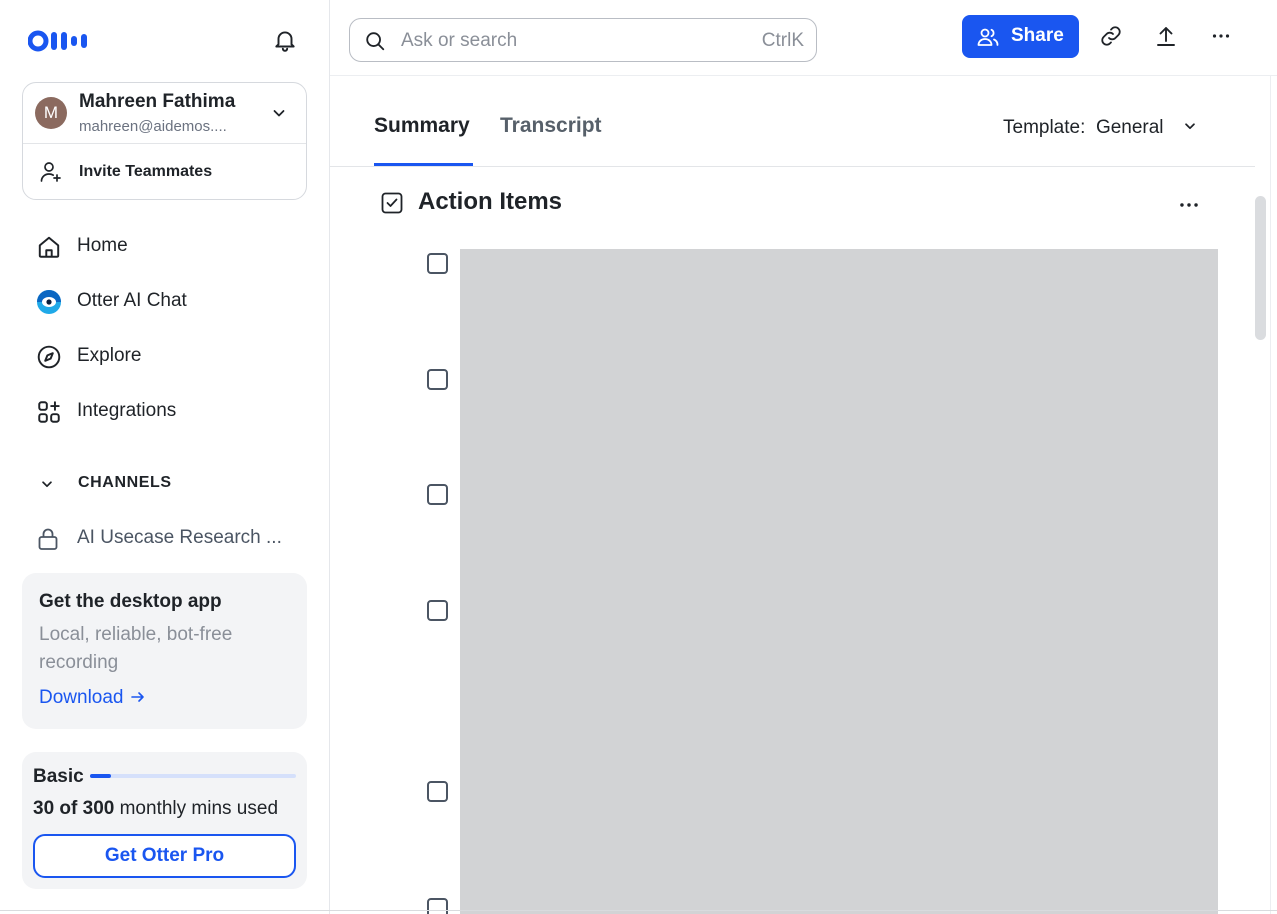 The width and height of the screenshot is (1277, 914). Describe the element at coordinates (1129, 127) in the screenshot. I see `template-value: General` at that location.